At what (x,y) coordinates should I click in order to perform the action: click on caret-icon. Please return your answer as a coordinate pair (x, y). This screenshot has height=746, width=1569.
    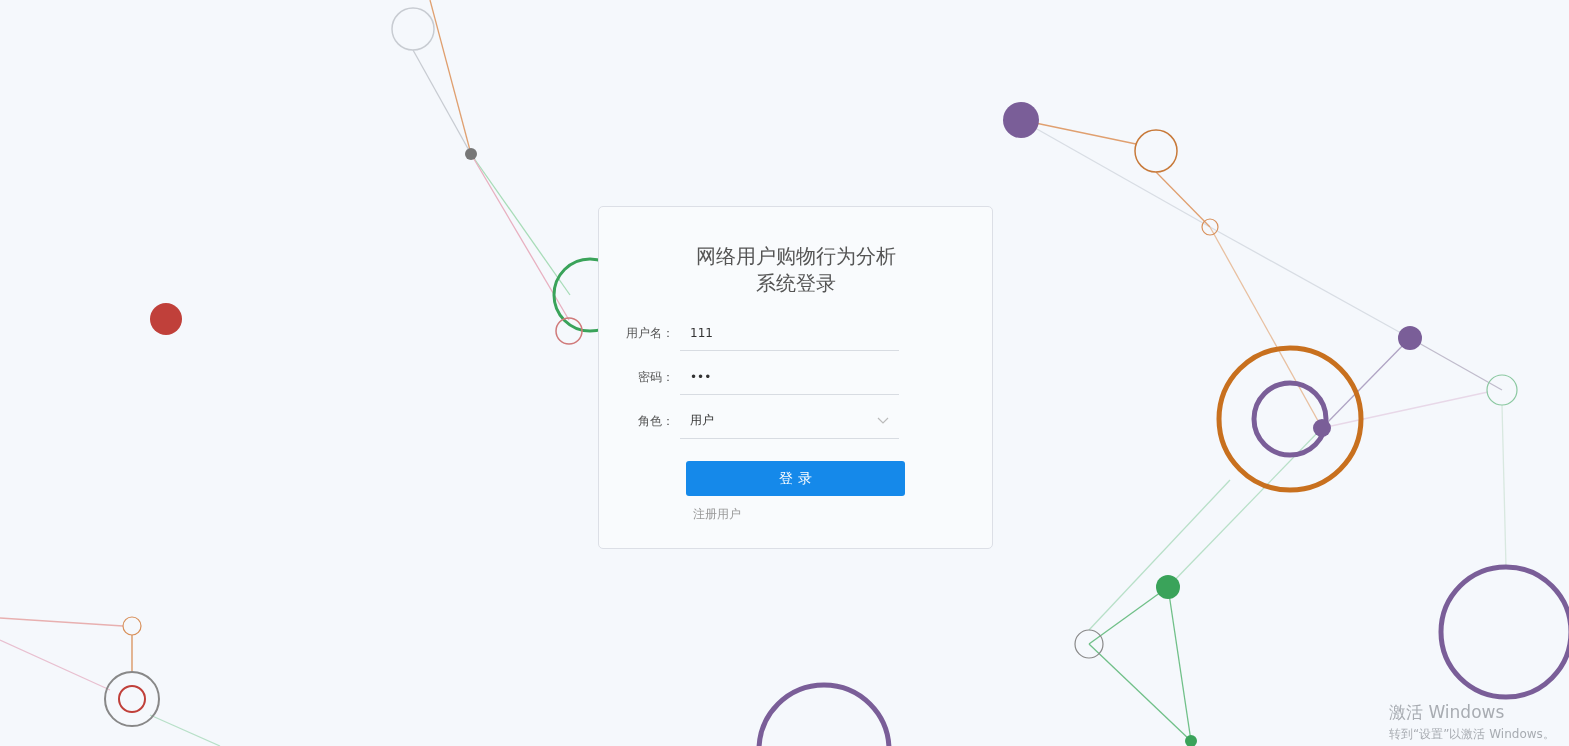
    Looking at the image, I should click on (883, 420).